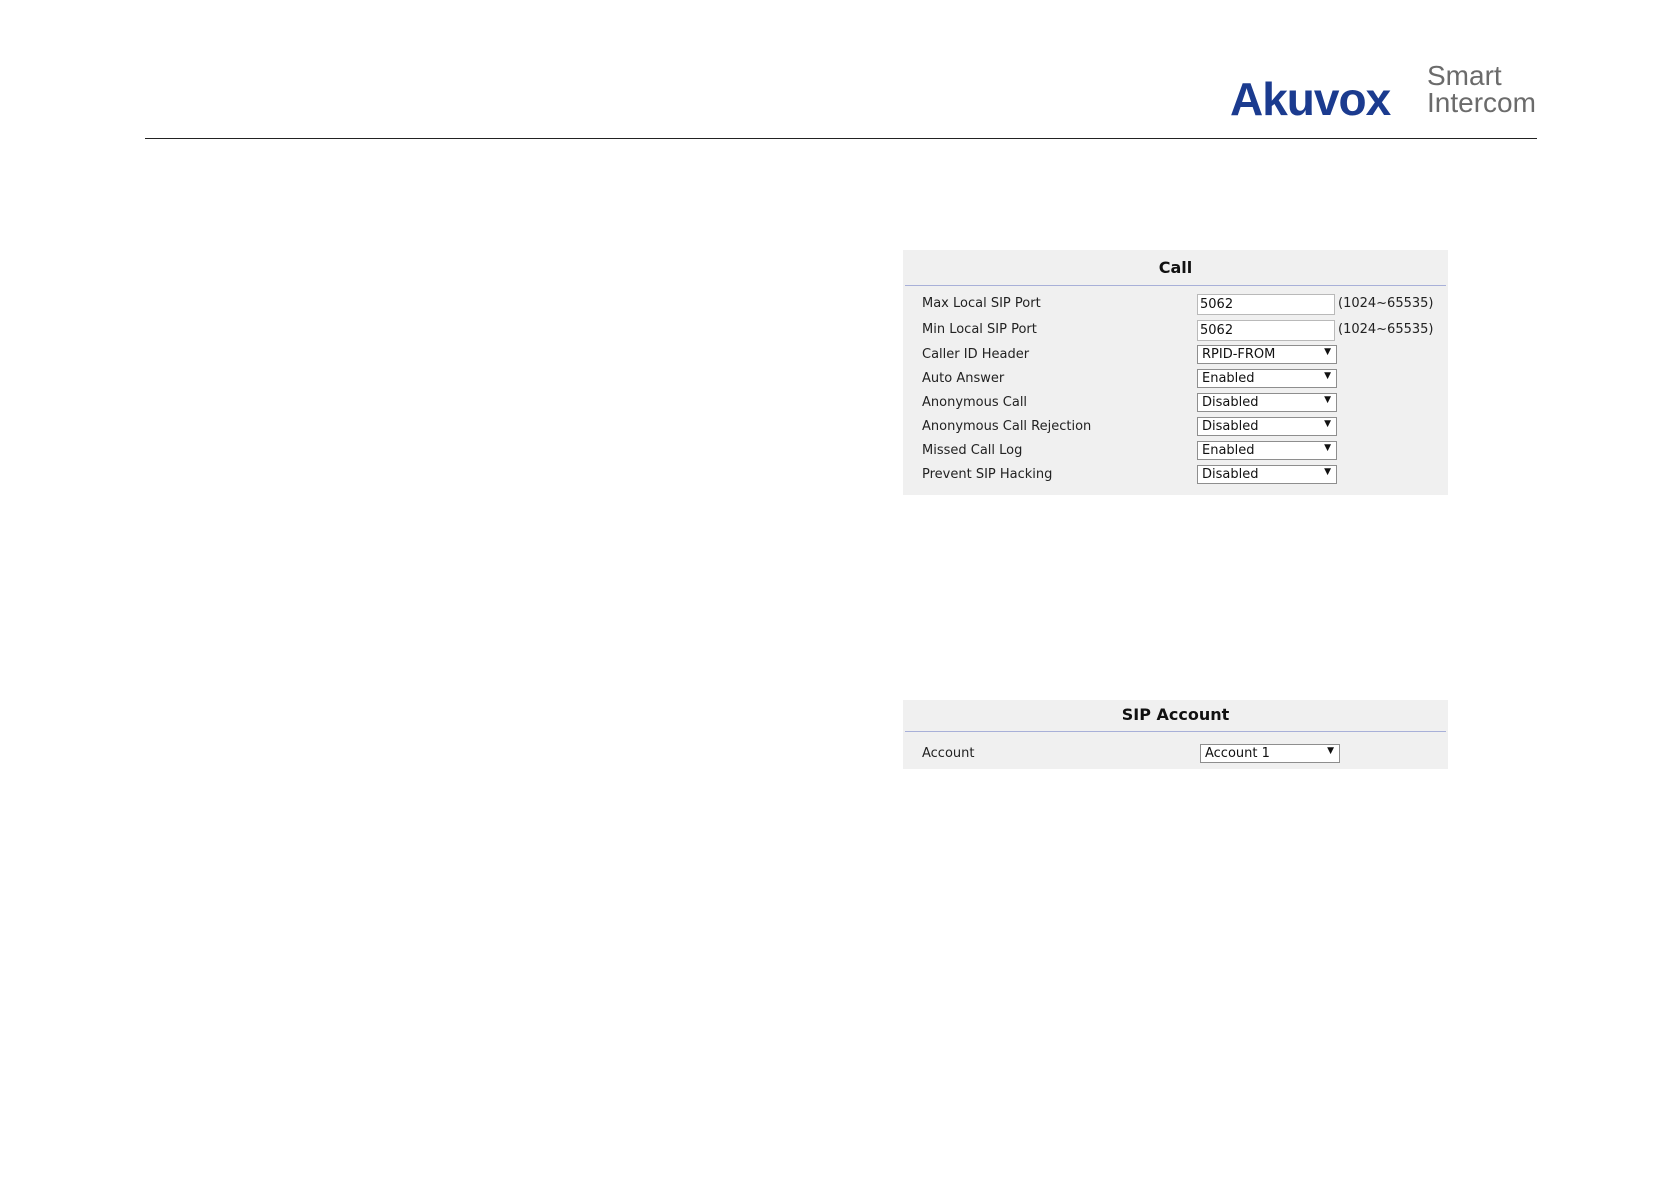 Image resolution: width=1678 pixels, height=1185 pixels. I want to click on auto-answer-row: Auto Answer Enabled ▼, so click(1175, 380).